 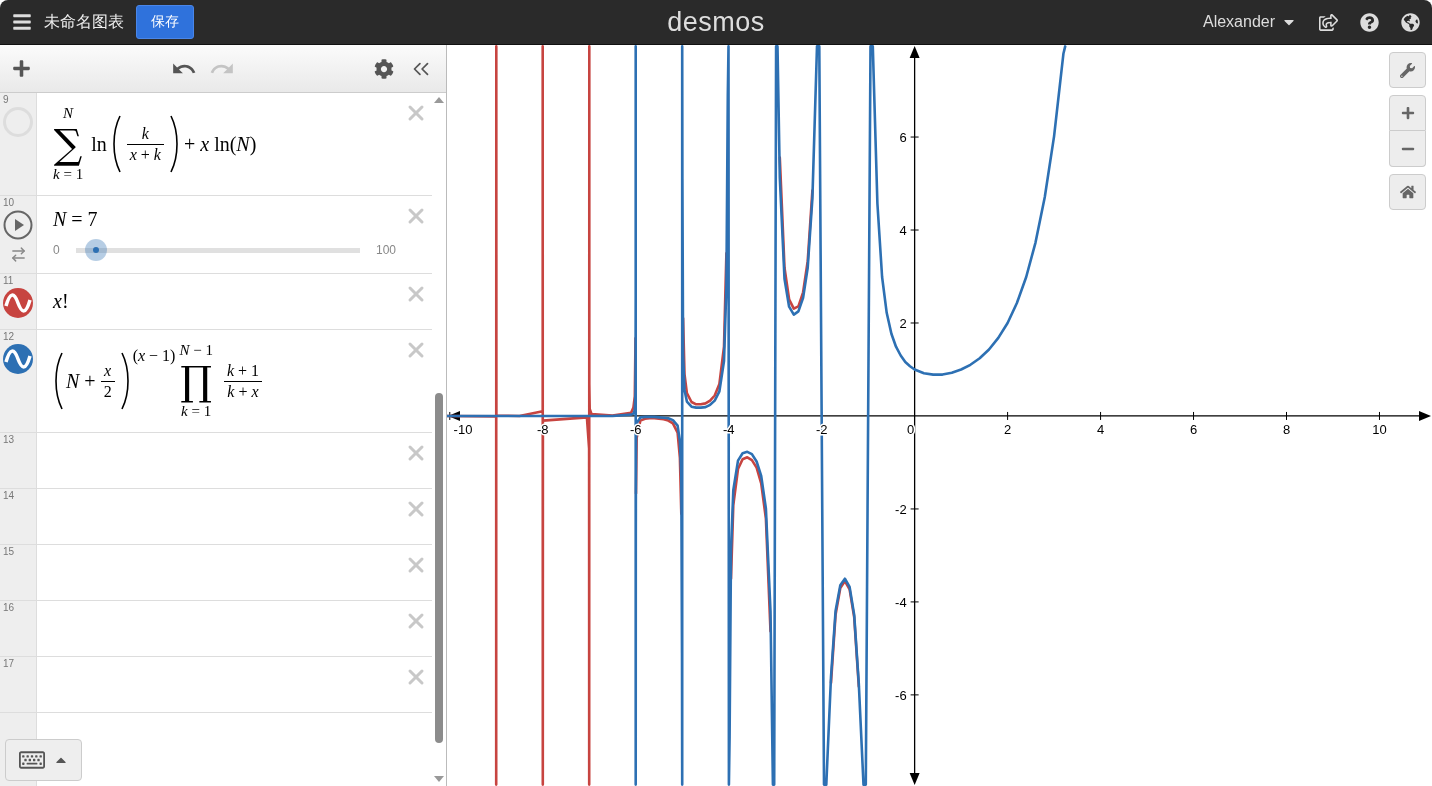 What do you see at coordinates (1407, 192) in the screenshot?
I see `home-icon` at bounding box center [1407, 192].